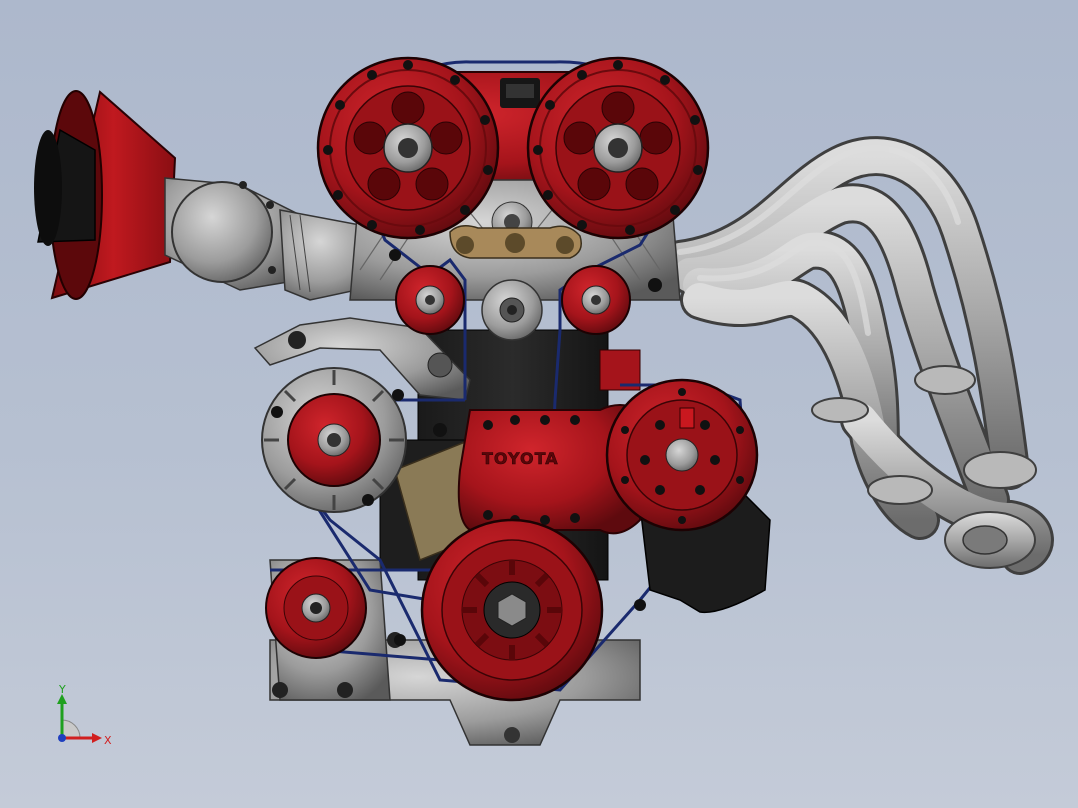 This screenshot has width=1078, height=808. What do you see at coordinates (316, 608) in the screenshot?
I see `power-steering-pulley` at bounding box center [316, 608].